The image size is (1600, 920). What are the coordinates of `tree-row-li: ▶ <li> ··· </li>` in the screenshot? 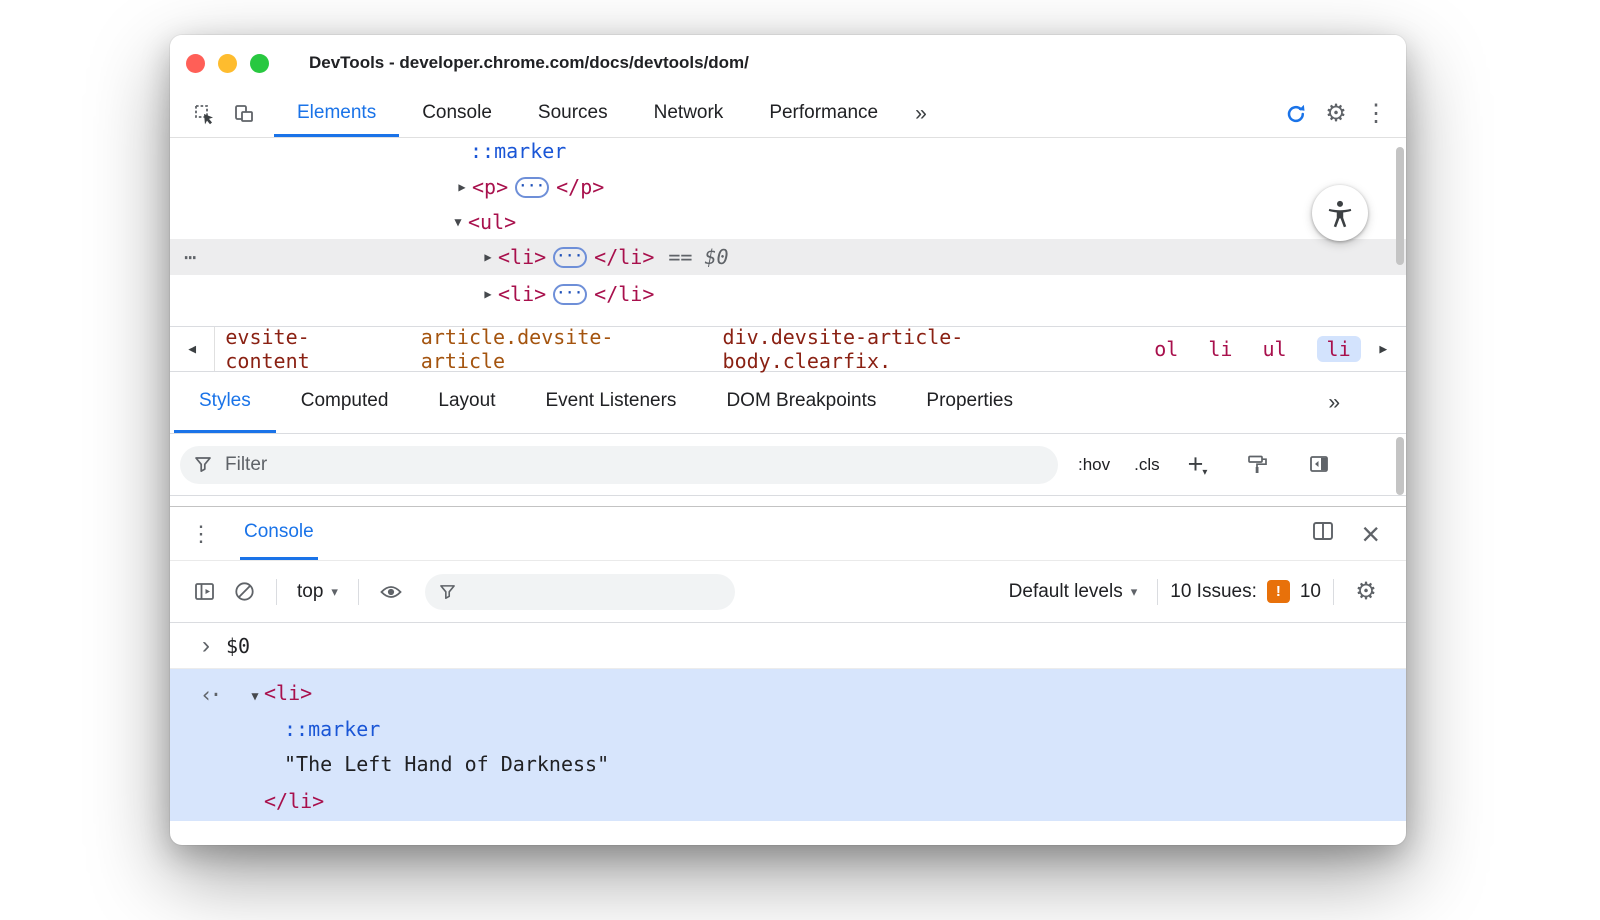 It's located at (788, 294).